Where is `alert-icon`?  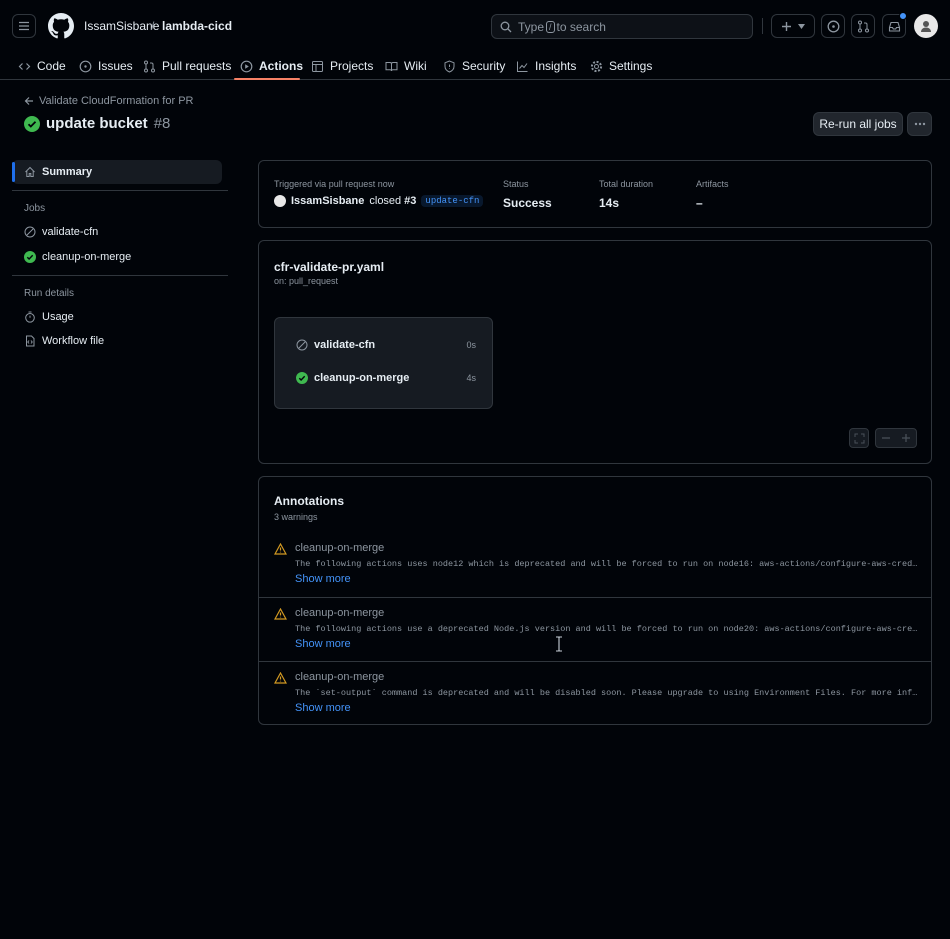
alert-icon is located at coordinates (280, 614).